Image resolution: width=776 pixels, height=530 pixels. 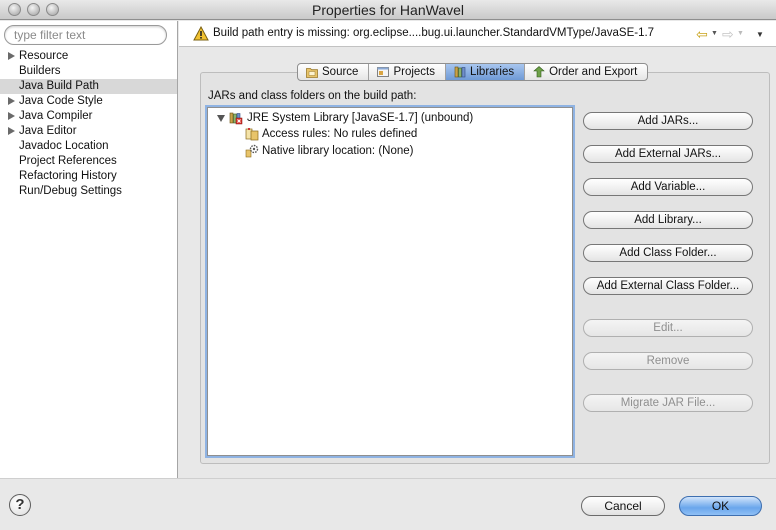 What do you see at coordinates (340, 134) in the screenshot?
I see `access-rules-label: Access rules: No rules defined` at bounding box center [340, 134].